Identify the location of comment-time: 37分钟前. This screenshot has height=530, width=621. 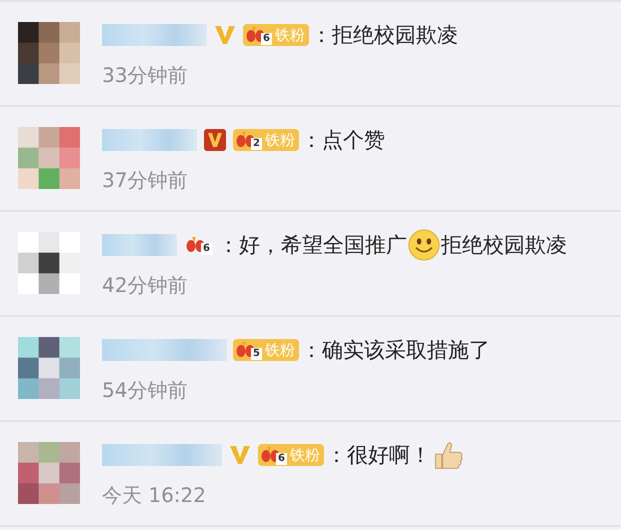
(145, 180).